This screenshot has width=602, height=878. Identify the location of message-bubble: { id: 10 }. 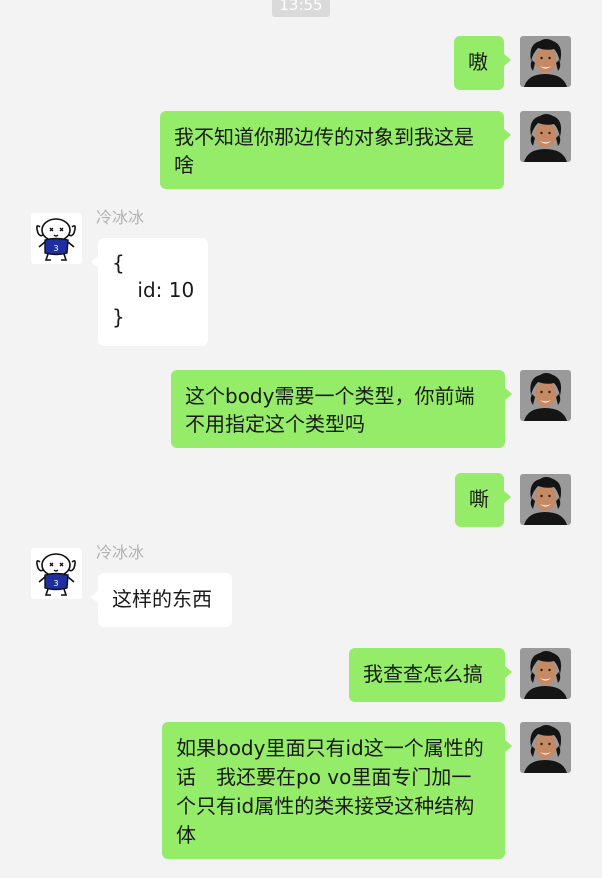
(149, 292).